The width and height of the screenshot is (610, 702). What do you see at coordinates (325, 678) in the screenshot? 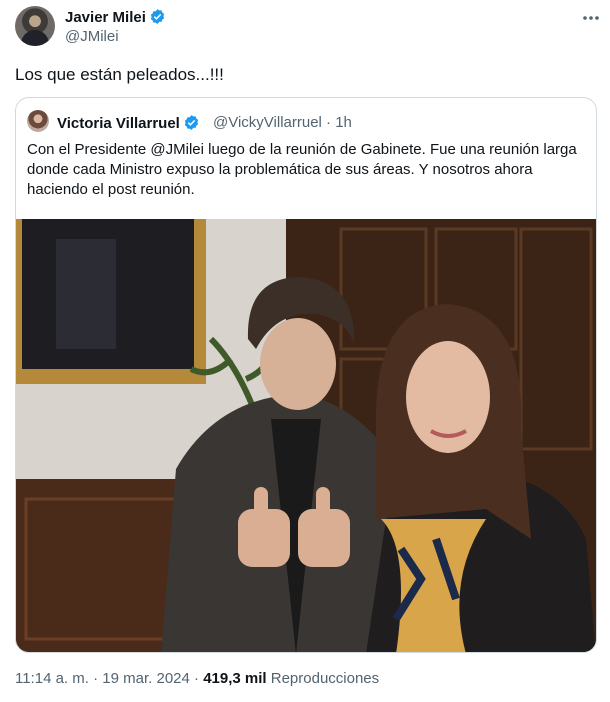
I see `views-label: Reproducciones` at bounding box center [325, 678].